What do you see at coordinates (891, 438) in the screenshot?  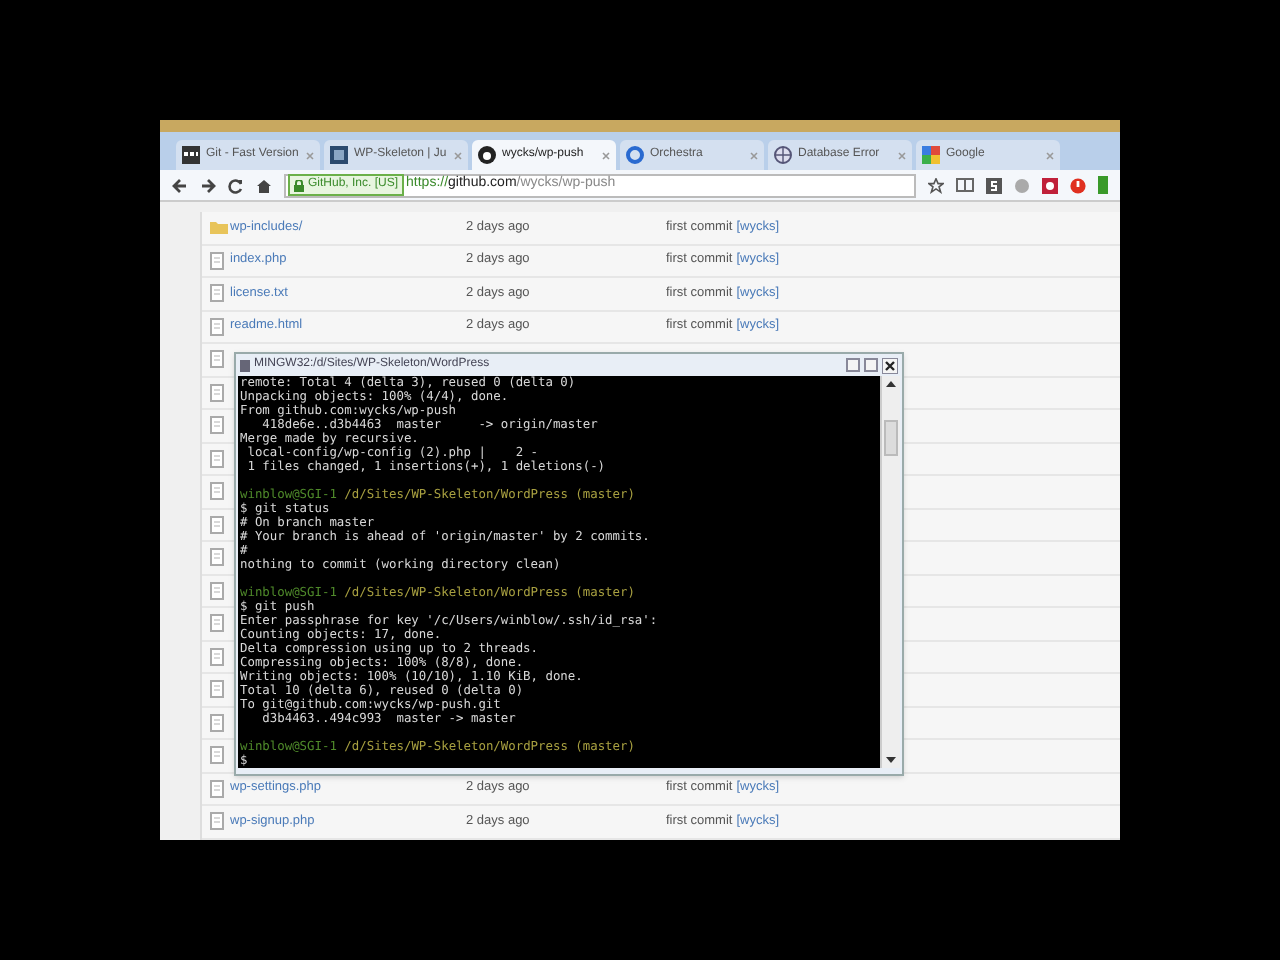 I see `scroll-thumb` at bounding box center [891, 438].